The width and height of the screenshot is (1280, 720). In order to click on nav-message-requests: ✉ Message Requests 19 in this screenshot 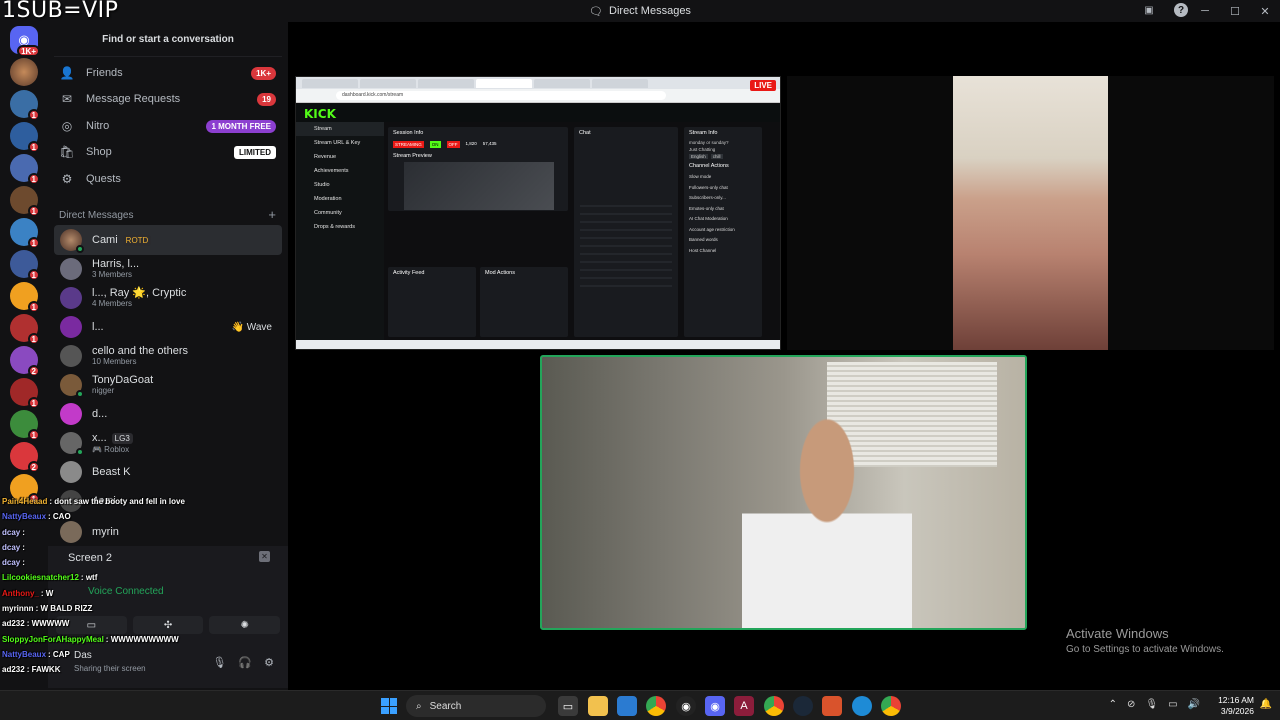, I will do `click(168, 99)`.